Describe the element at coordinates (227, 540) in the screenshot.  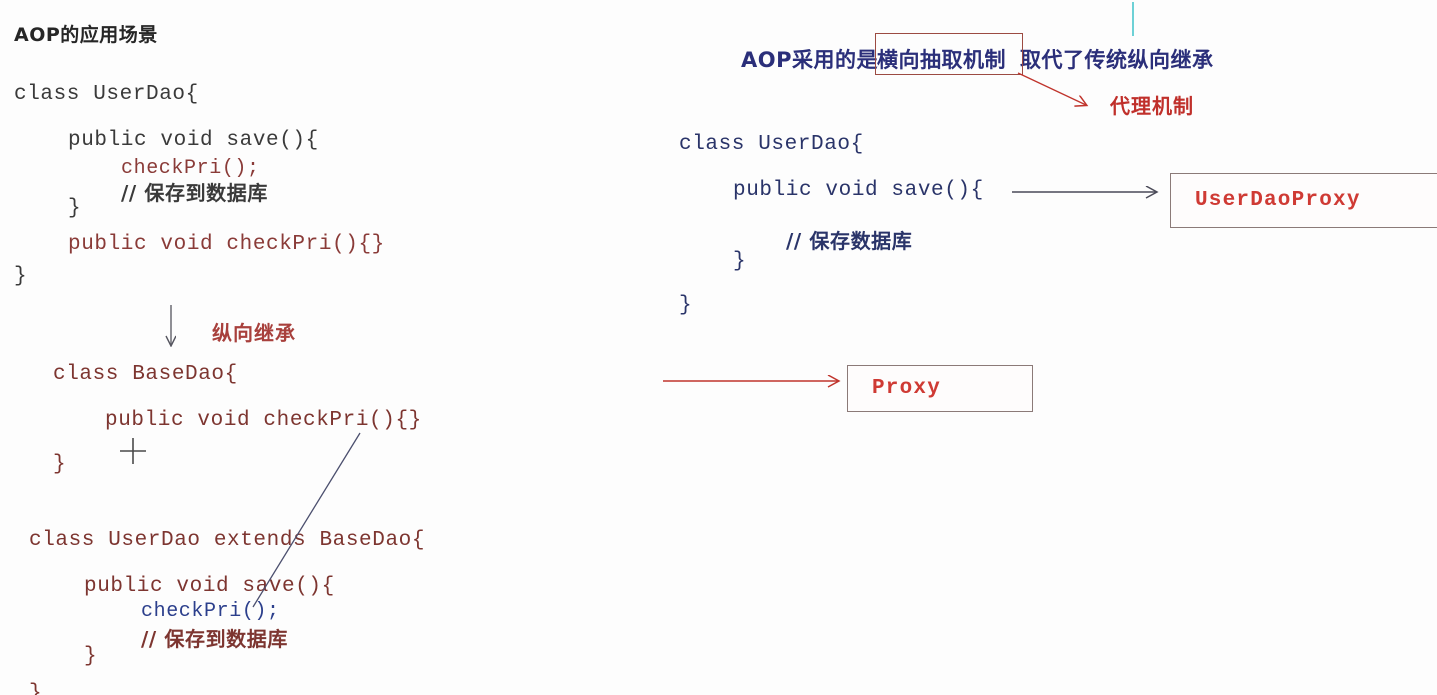
I see `left-userdao-extends-line-class: class UserDao extends BaseDao{` at that location.